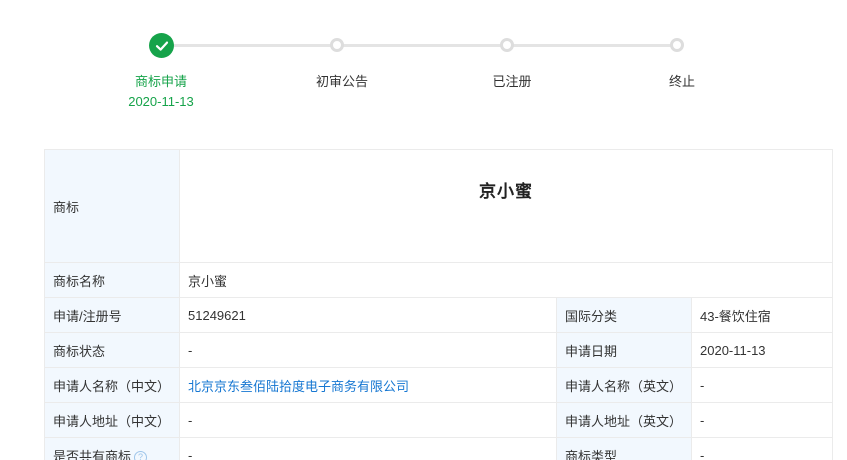 This screenshot has height=460, width=847. I want to click on step-label-preliminary: 初审公告, so click(341, 81).